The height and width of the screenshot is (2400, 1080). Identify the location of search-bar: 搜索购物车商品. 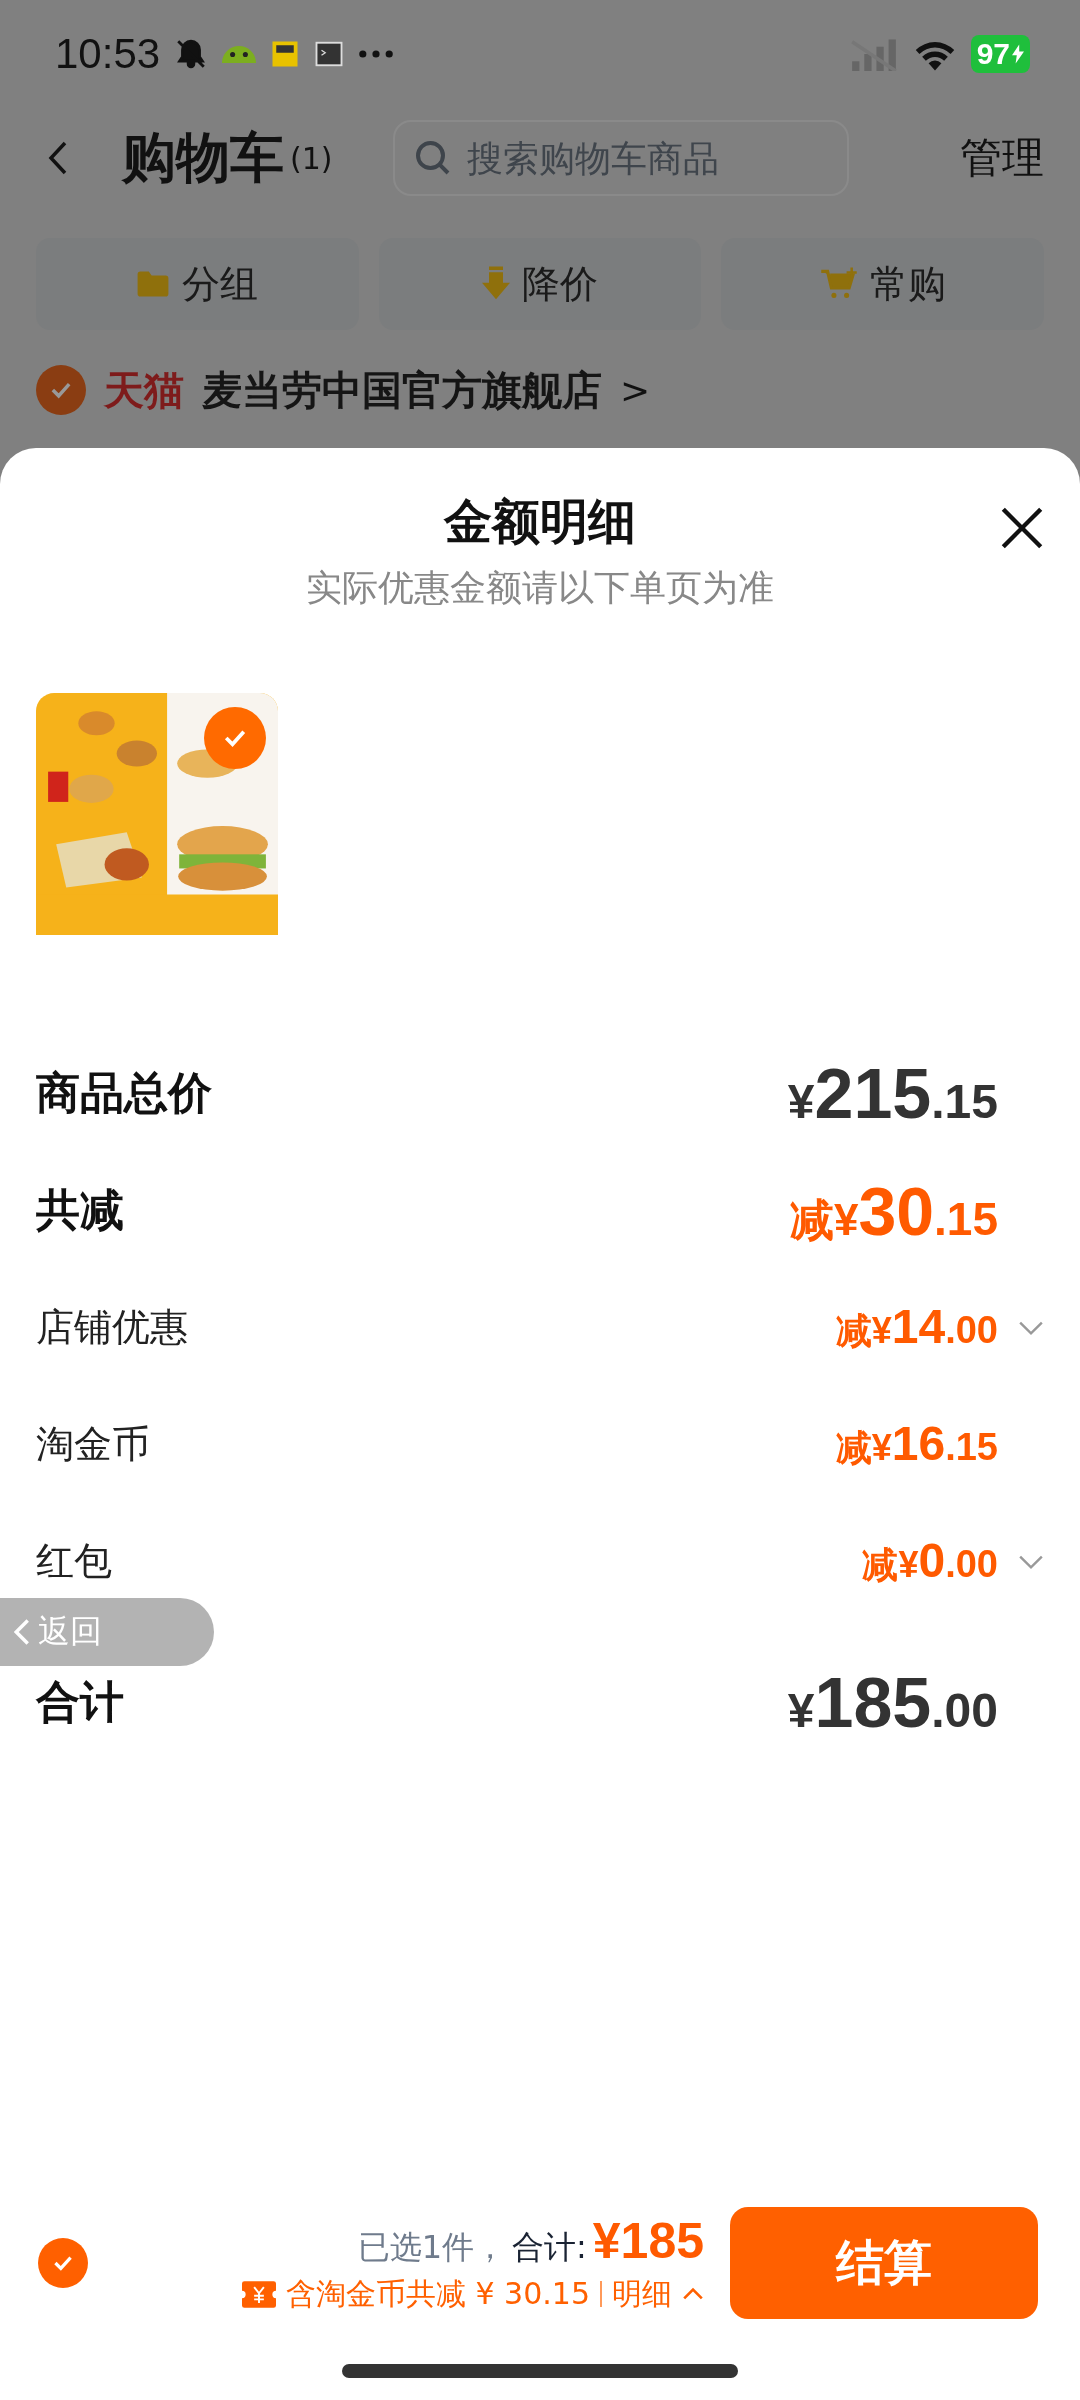
(620, 158).